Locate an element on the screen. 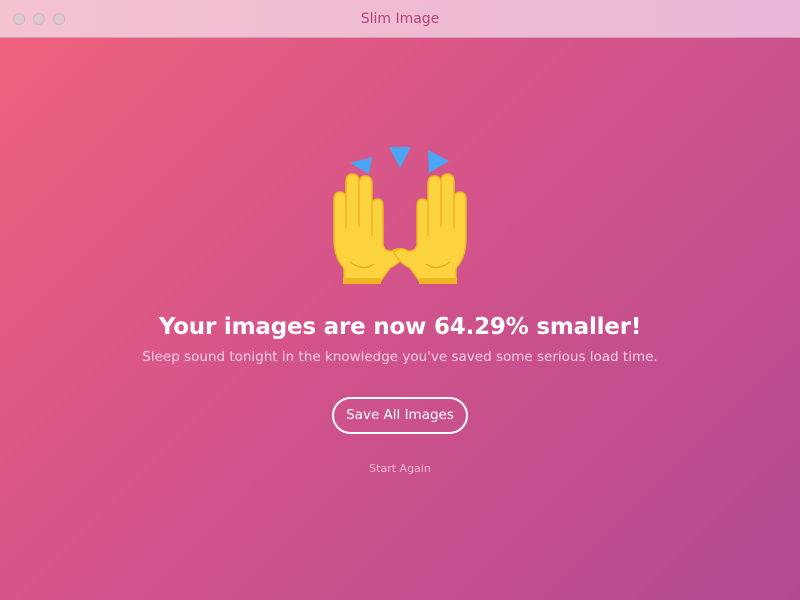 The image size is (800, 600). sparkle-right-icon is located at coordinates (438, 161).